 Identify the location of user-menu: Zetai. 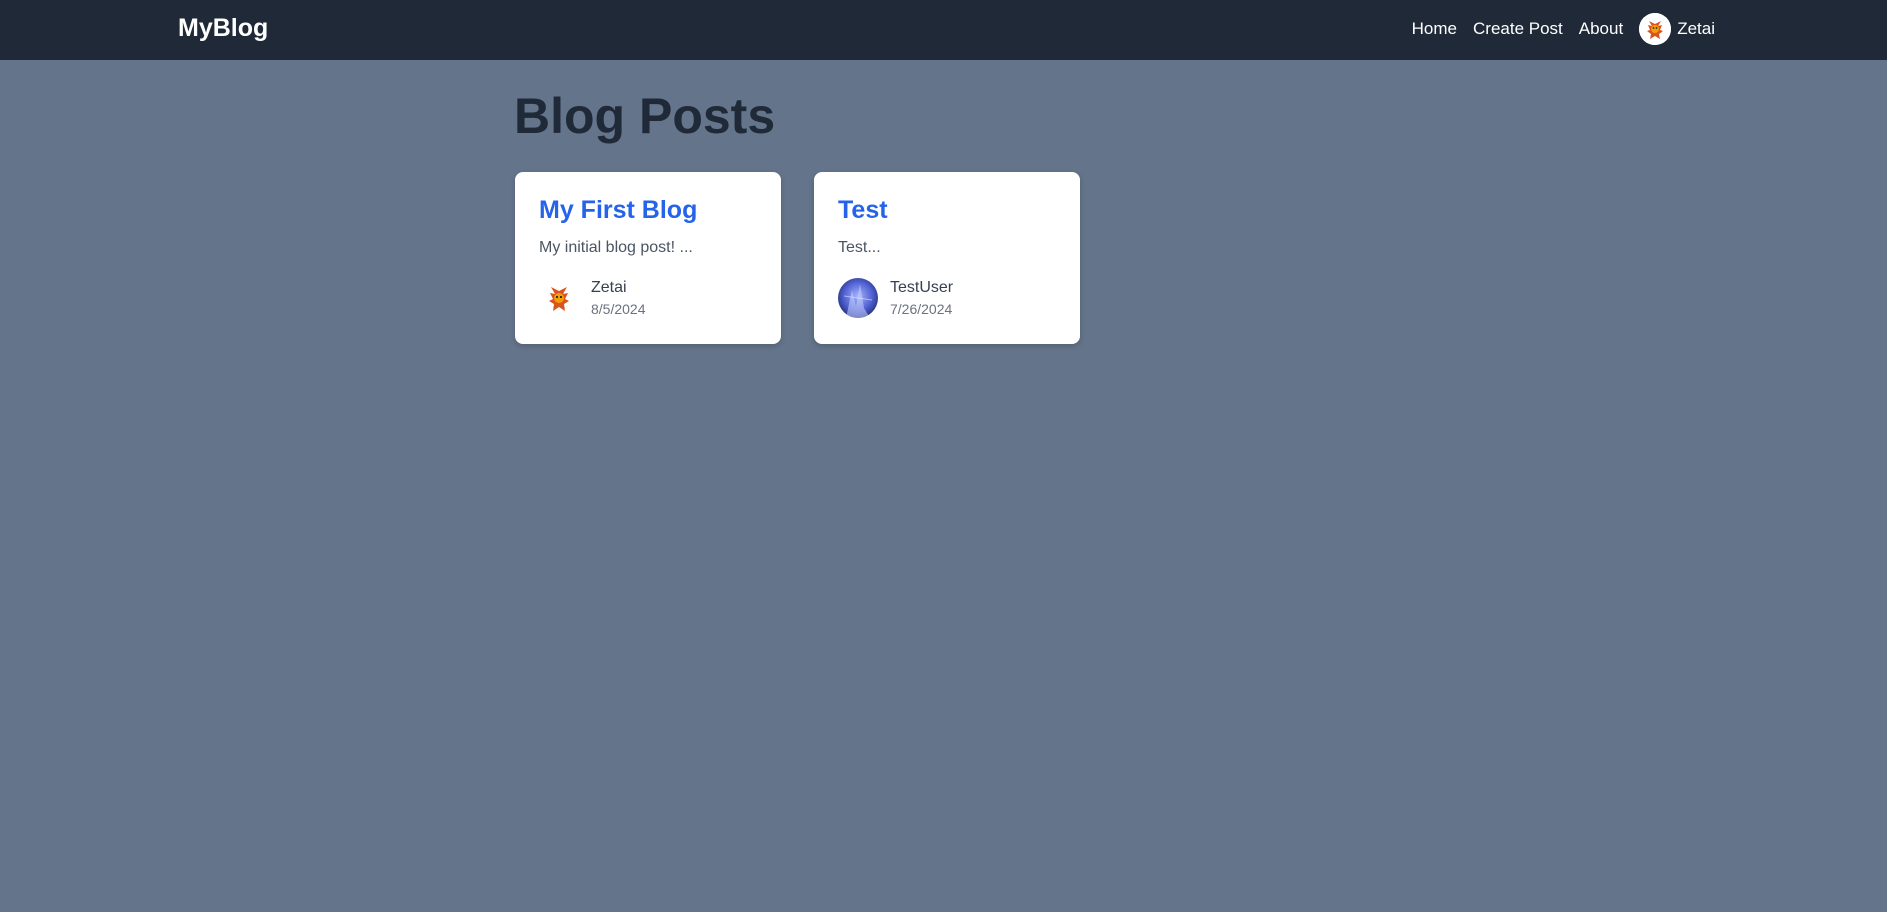
(1677, 29).